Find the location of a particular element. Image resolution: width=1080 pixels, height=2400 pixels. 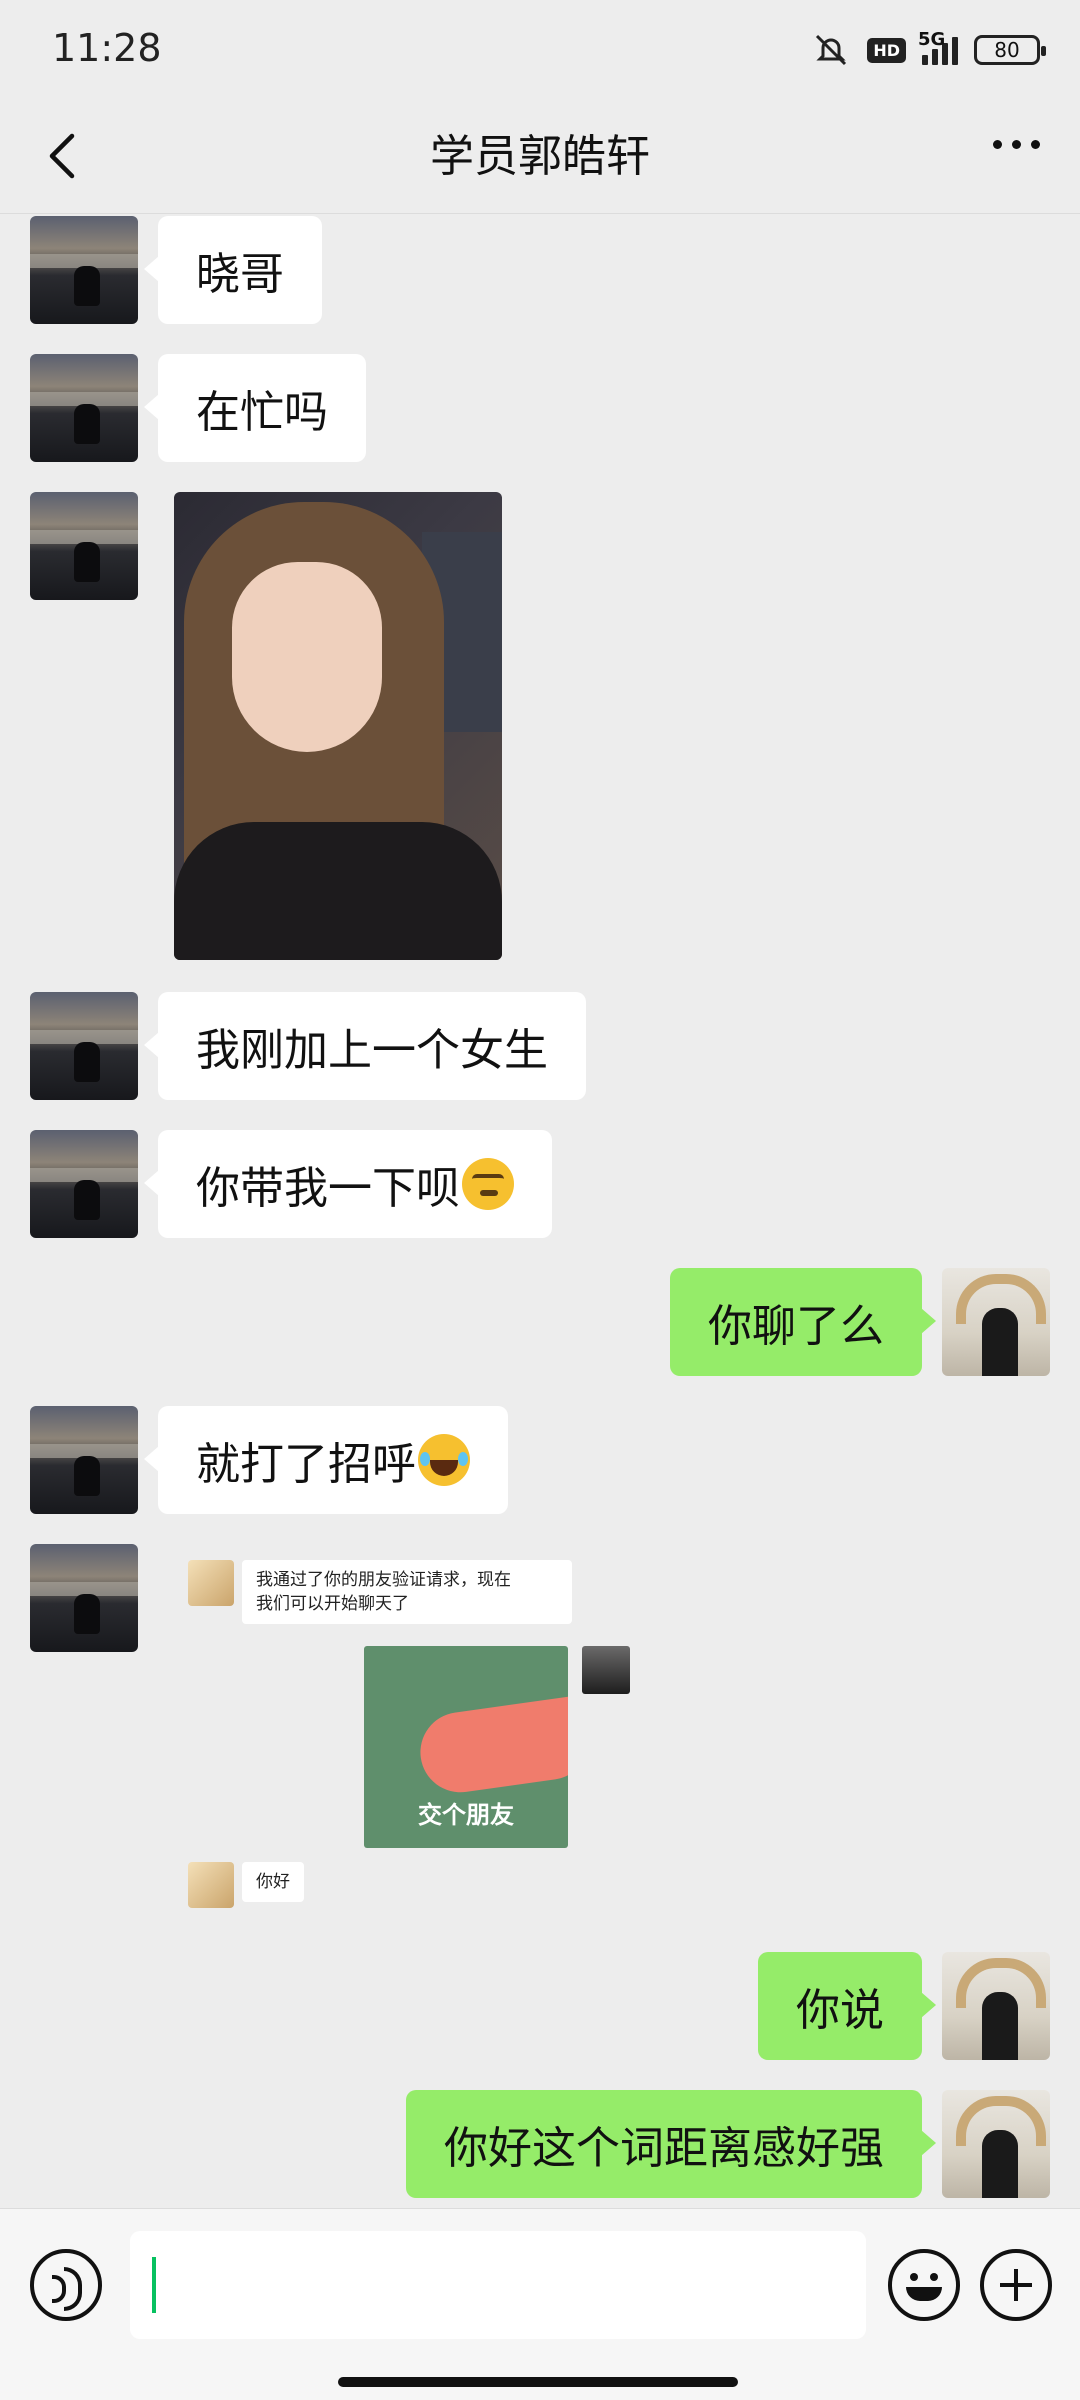

laughing-emoji-icon is located at coordinates (444, 1460).